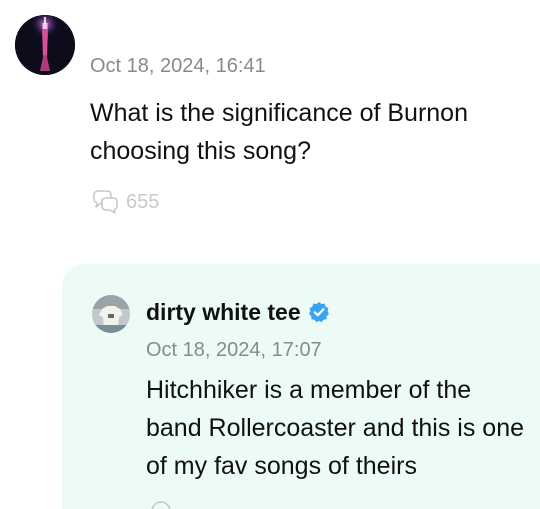  I want to click on reply-action-icon, so click(161, 504).